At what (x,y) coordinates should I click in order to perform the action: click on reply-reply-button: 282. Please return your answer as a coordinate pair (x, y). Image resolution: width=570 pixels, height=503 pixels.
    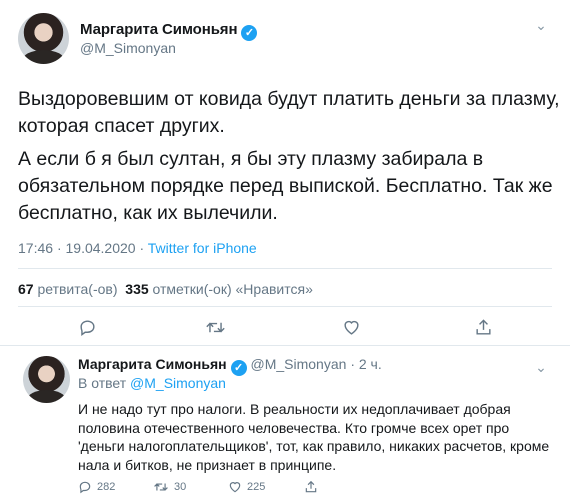
    Looking at the image, I should click on (96, 487).